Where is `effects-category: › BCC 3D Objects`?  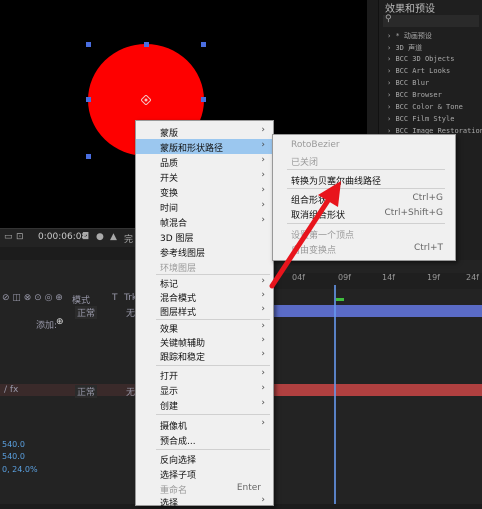
effects-category: › BCC 3D Objects is located at coordinates (420, 59).